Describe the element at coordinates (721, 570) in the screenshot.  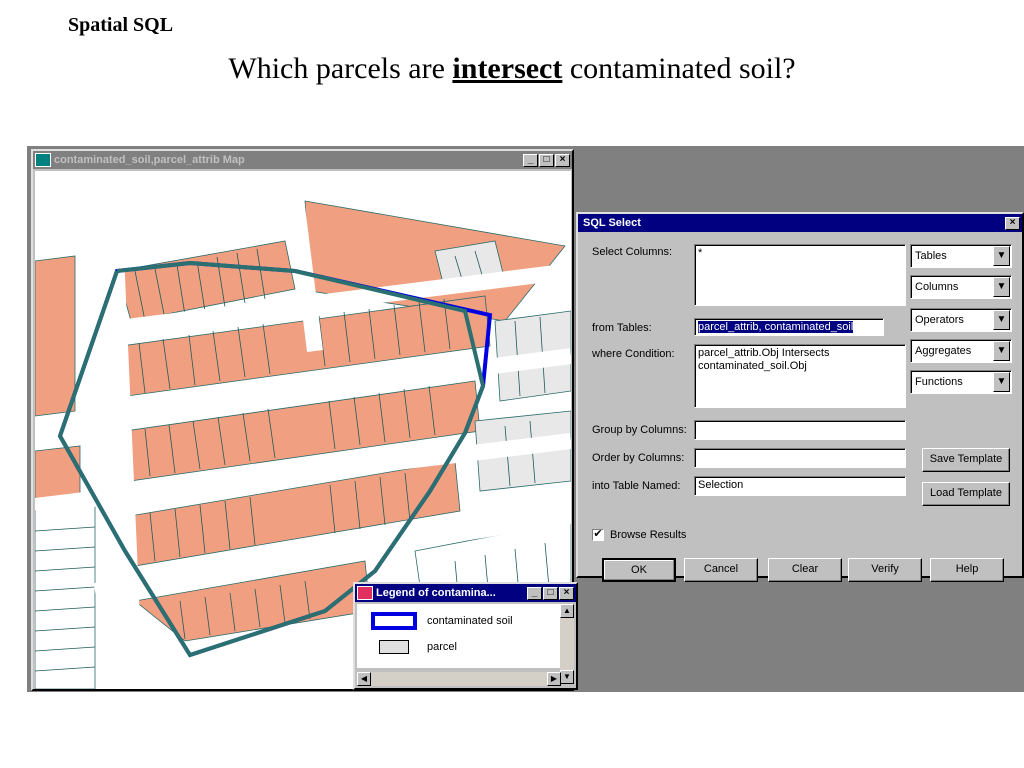
I see `cancel-button: Cancel` at that location.